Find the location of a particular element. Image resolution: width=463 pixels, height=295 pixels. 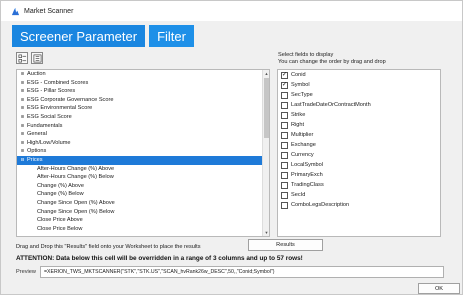

field-label: LastTradeDateOrContractMonth is located at coordinates (331, 105).